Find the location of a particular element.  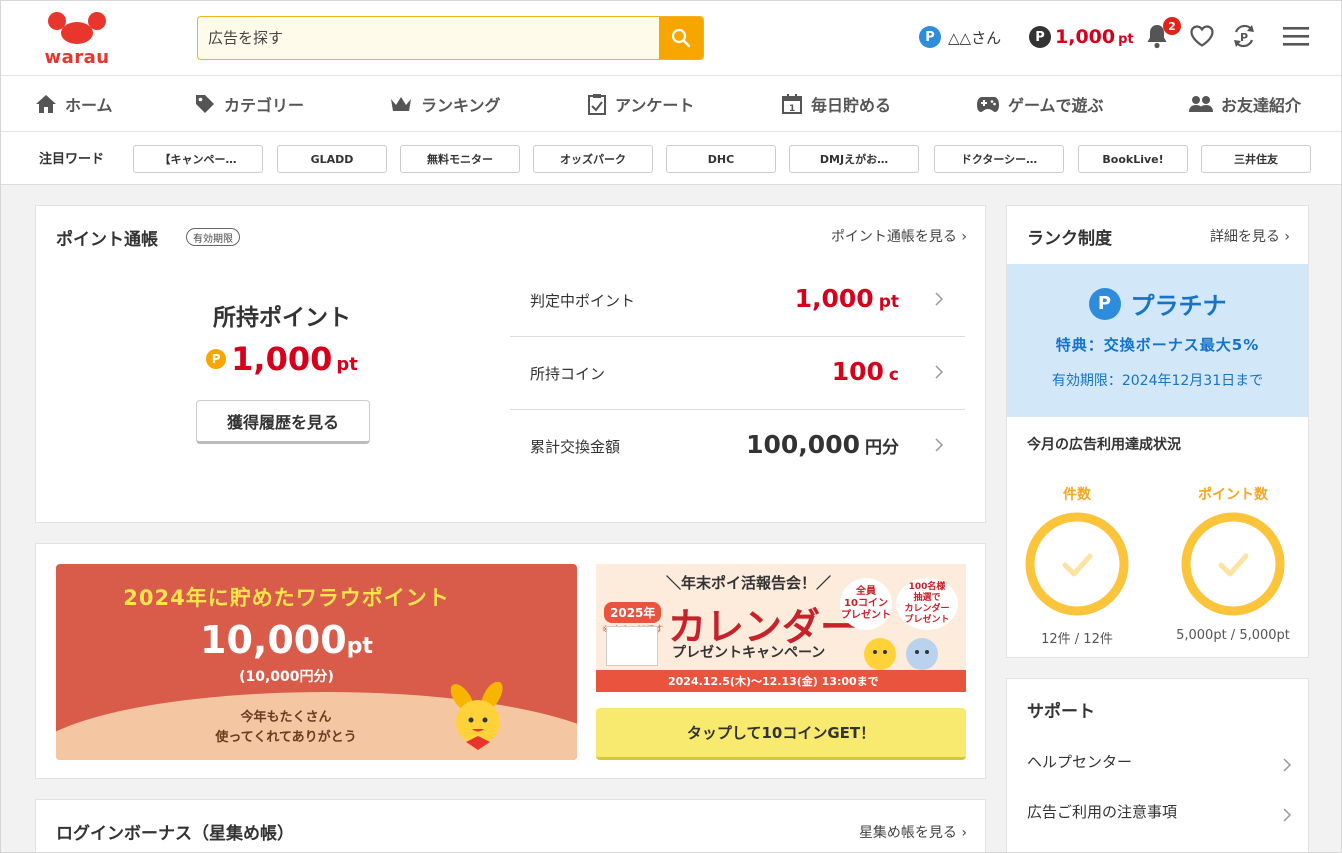

nav-item-category: カテゴリー is located at coordinates (249, 104).